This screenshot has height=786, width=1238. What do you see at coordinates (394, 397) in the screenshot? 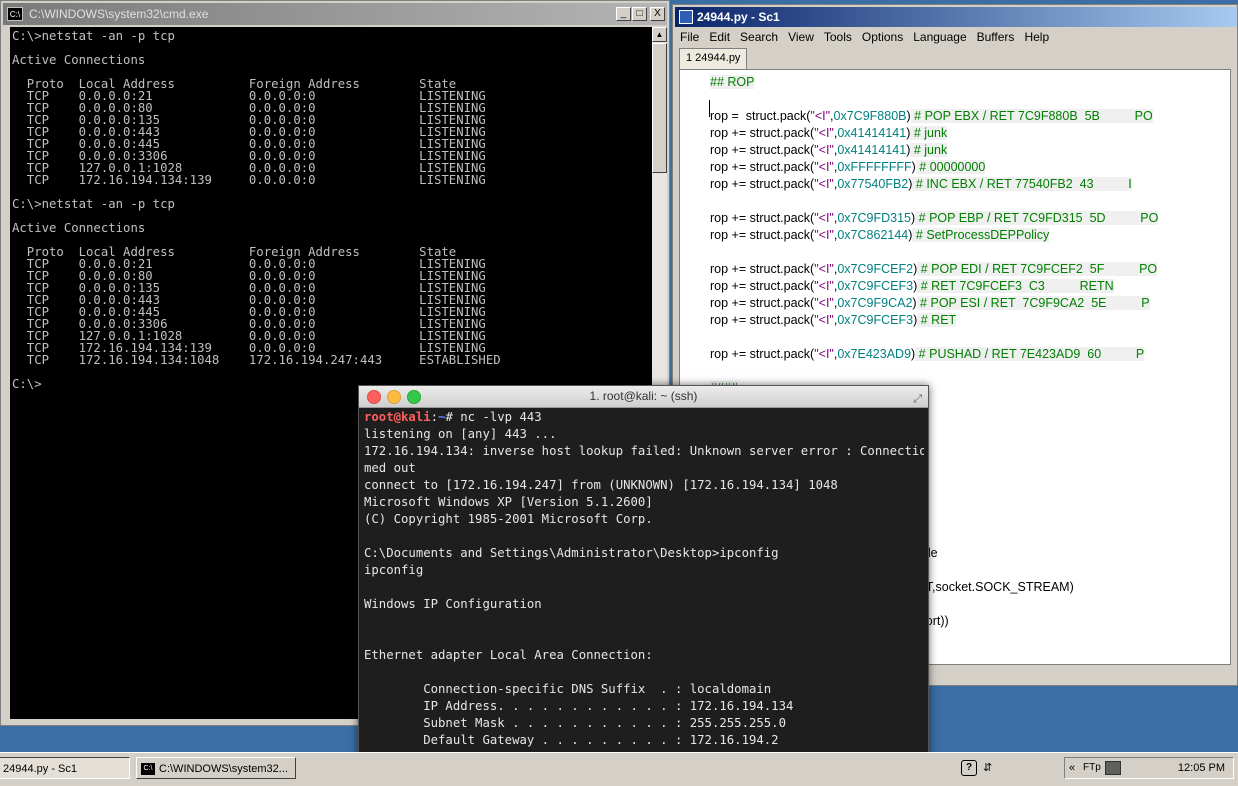
I see `minimize-icon` at bounding box center [394, 397].